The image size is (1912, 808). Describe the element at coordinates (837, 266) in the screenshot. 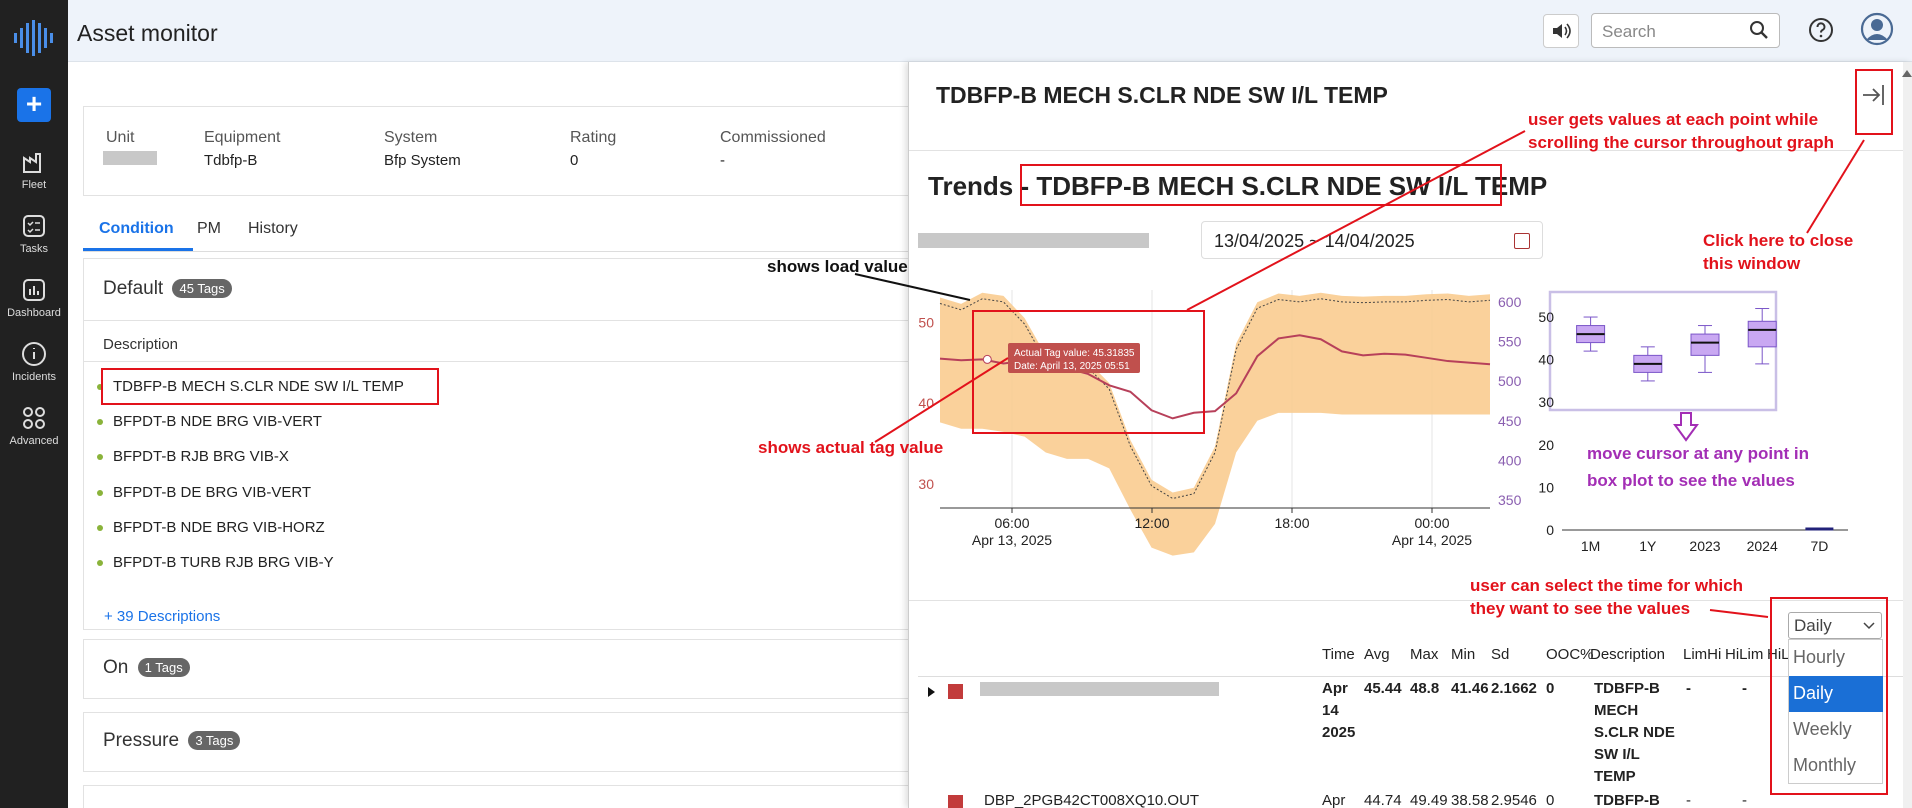

I see `annotation-load: shows load value` at that location.